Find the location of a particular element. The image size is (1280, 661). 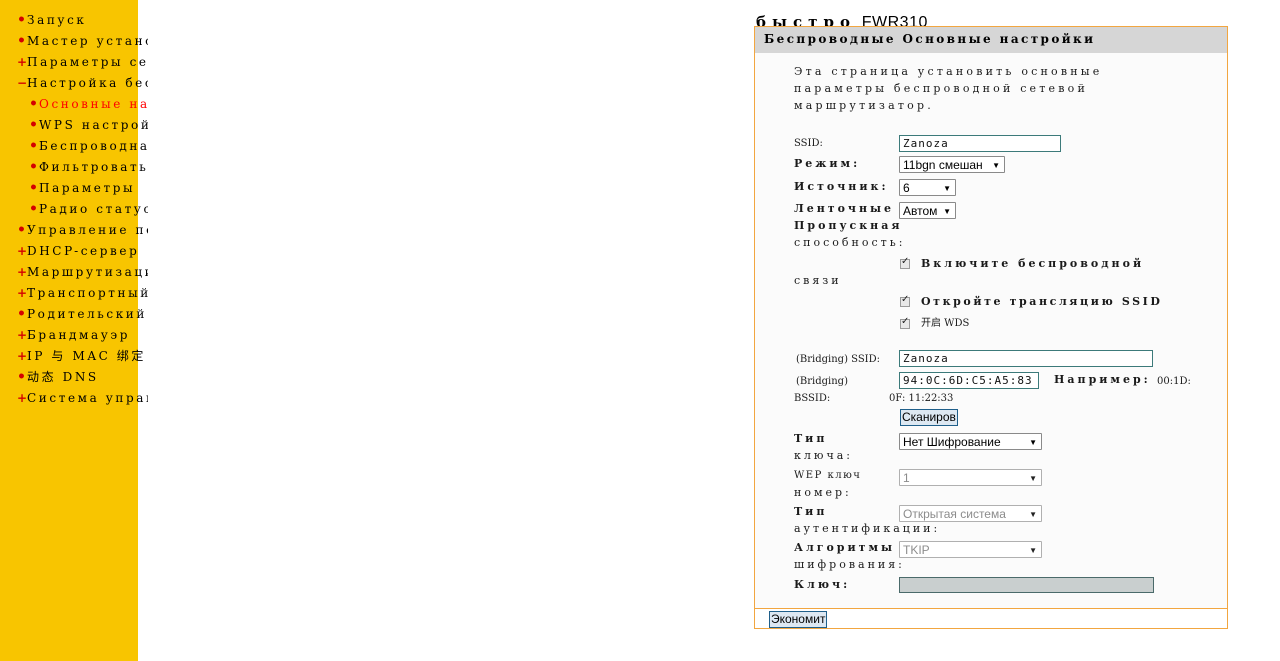

sidebar-item: +Транспортный поток is located at coordinates (82, 294).